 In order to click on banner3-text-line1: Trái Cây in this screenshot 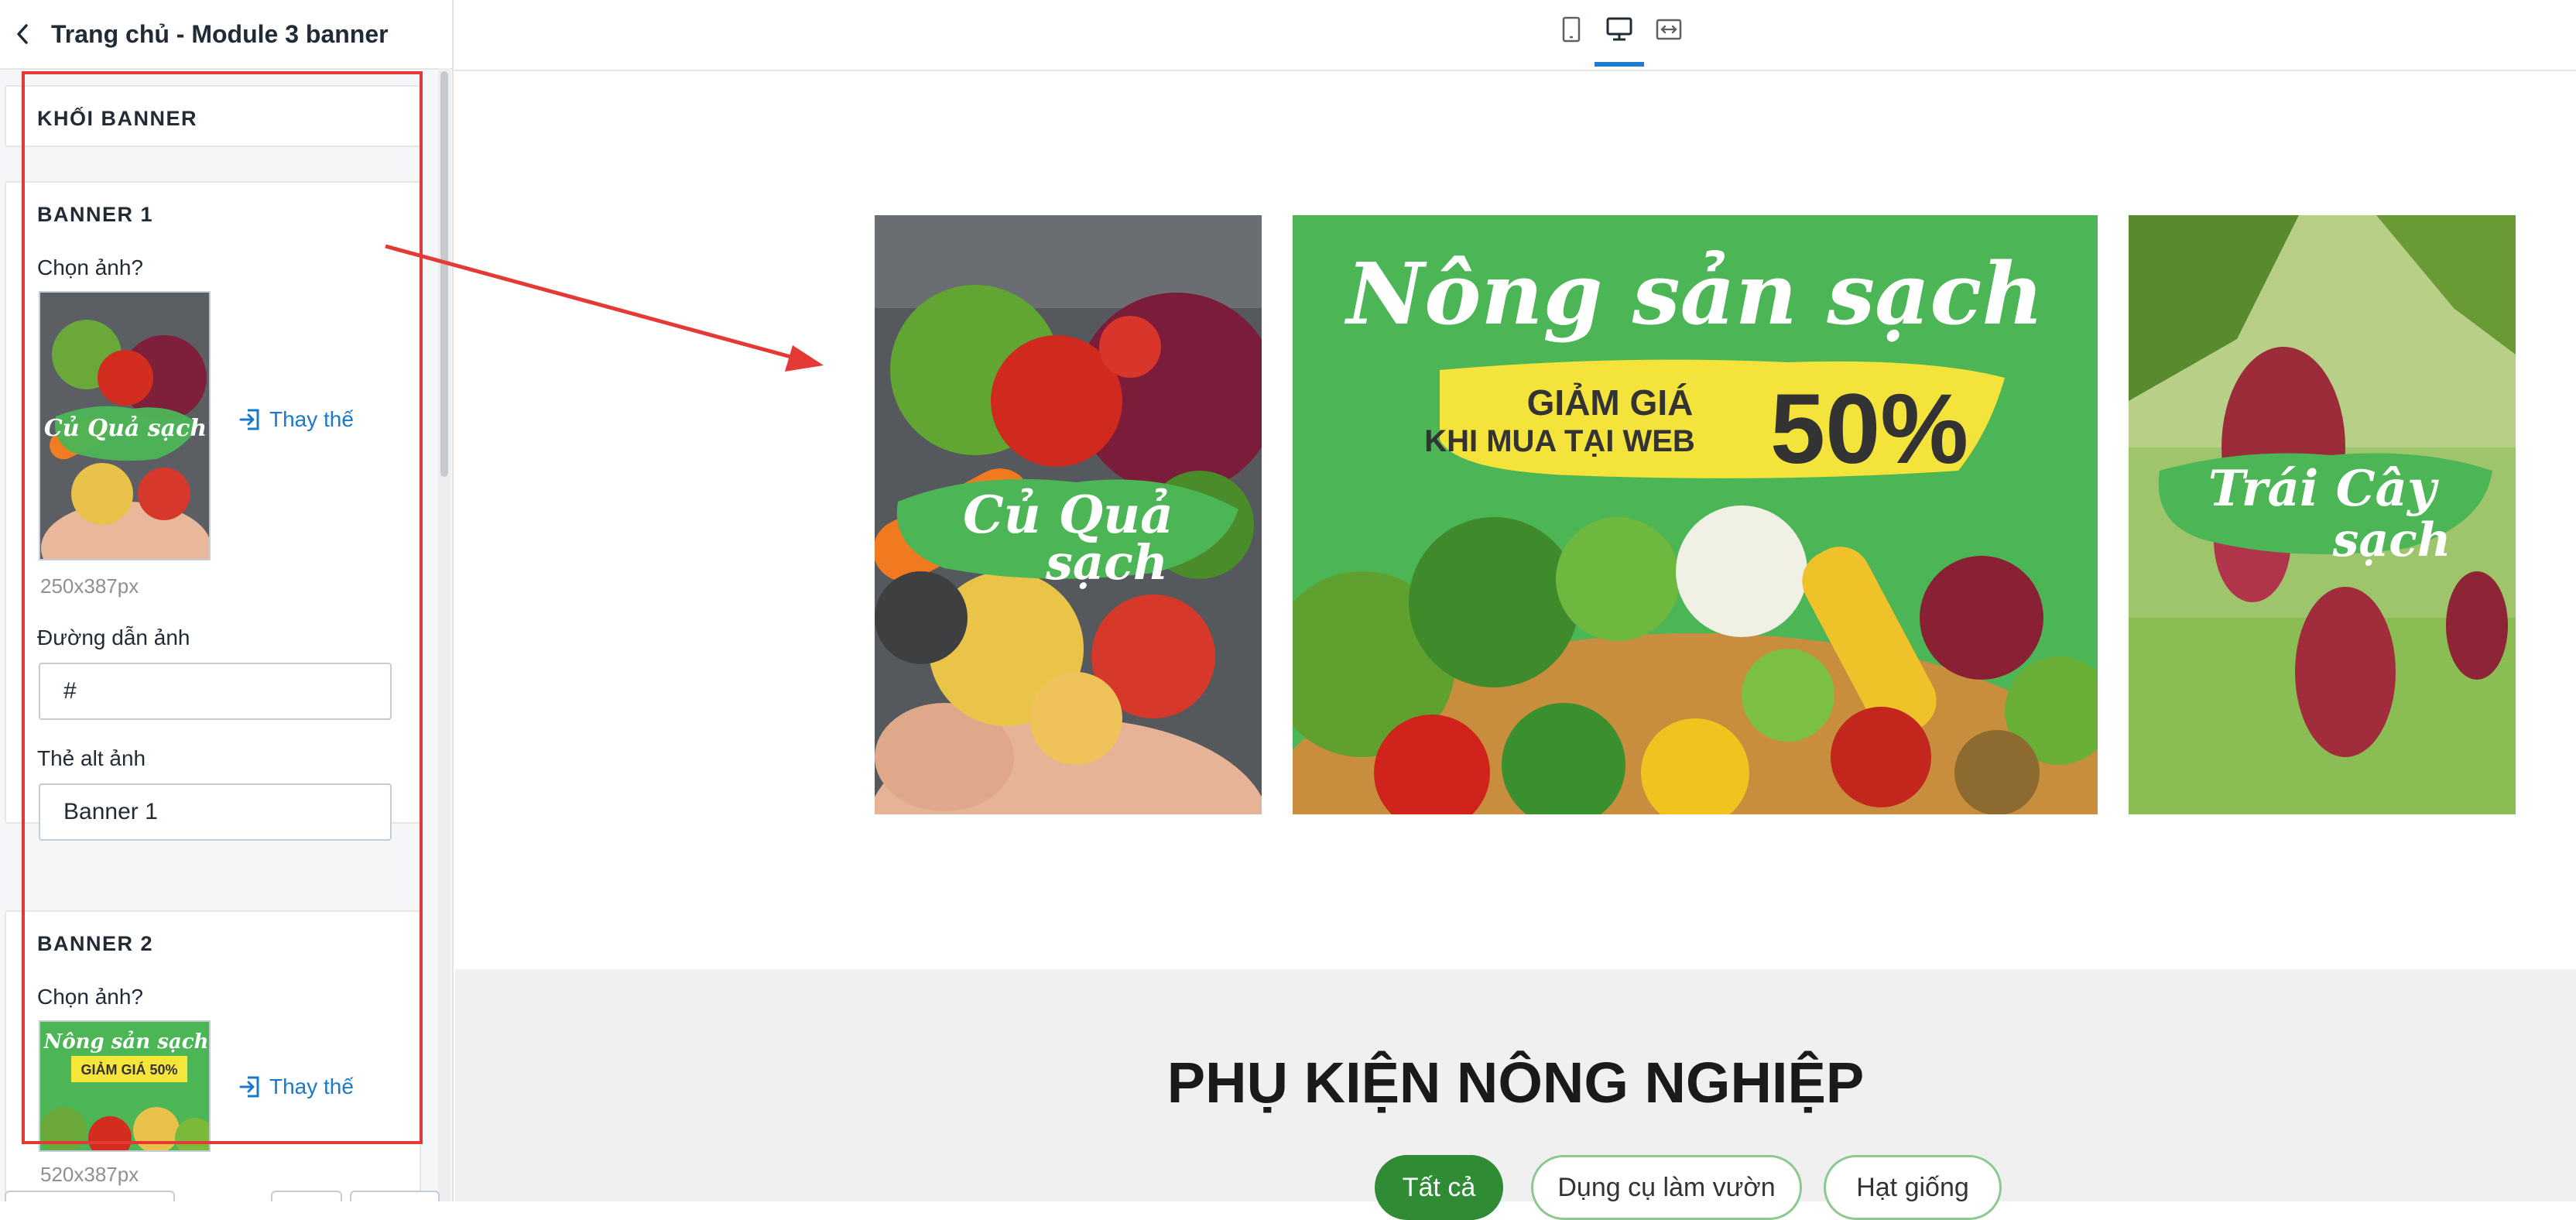, I will do `click(2323, 489)`.